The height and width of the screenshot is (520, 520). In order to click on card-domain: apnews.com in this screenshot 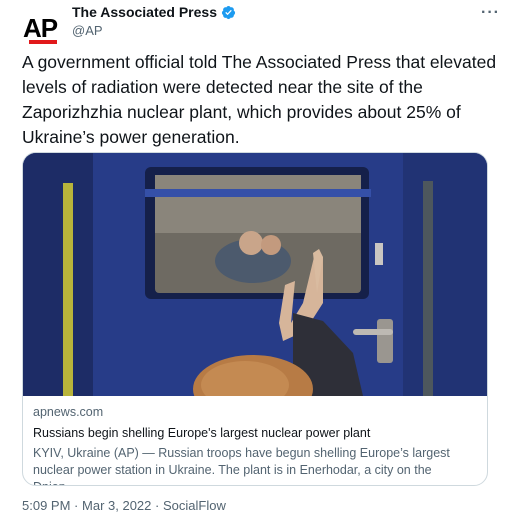, I will do `click(68, 412)`.